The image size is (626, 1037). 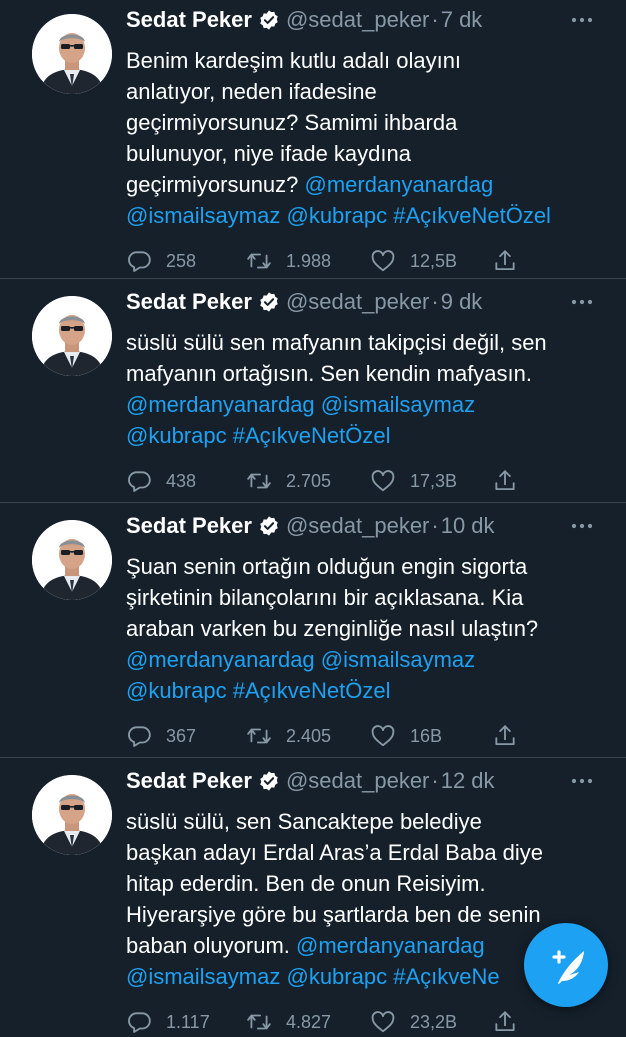 What do you see at coordinates (309, 1021) in the screenshot?
I see `retweet-count: 4.827` at bounding box center [309, 1021].